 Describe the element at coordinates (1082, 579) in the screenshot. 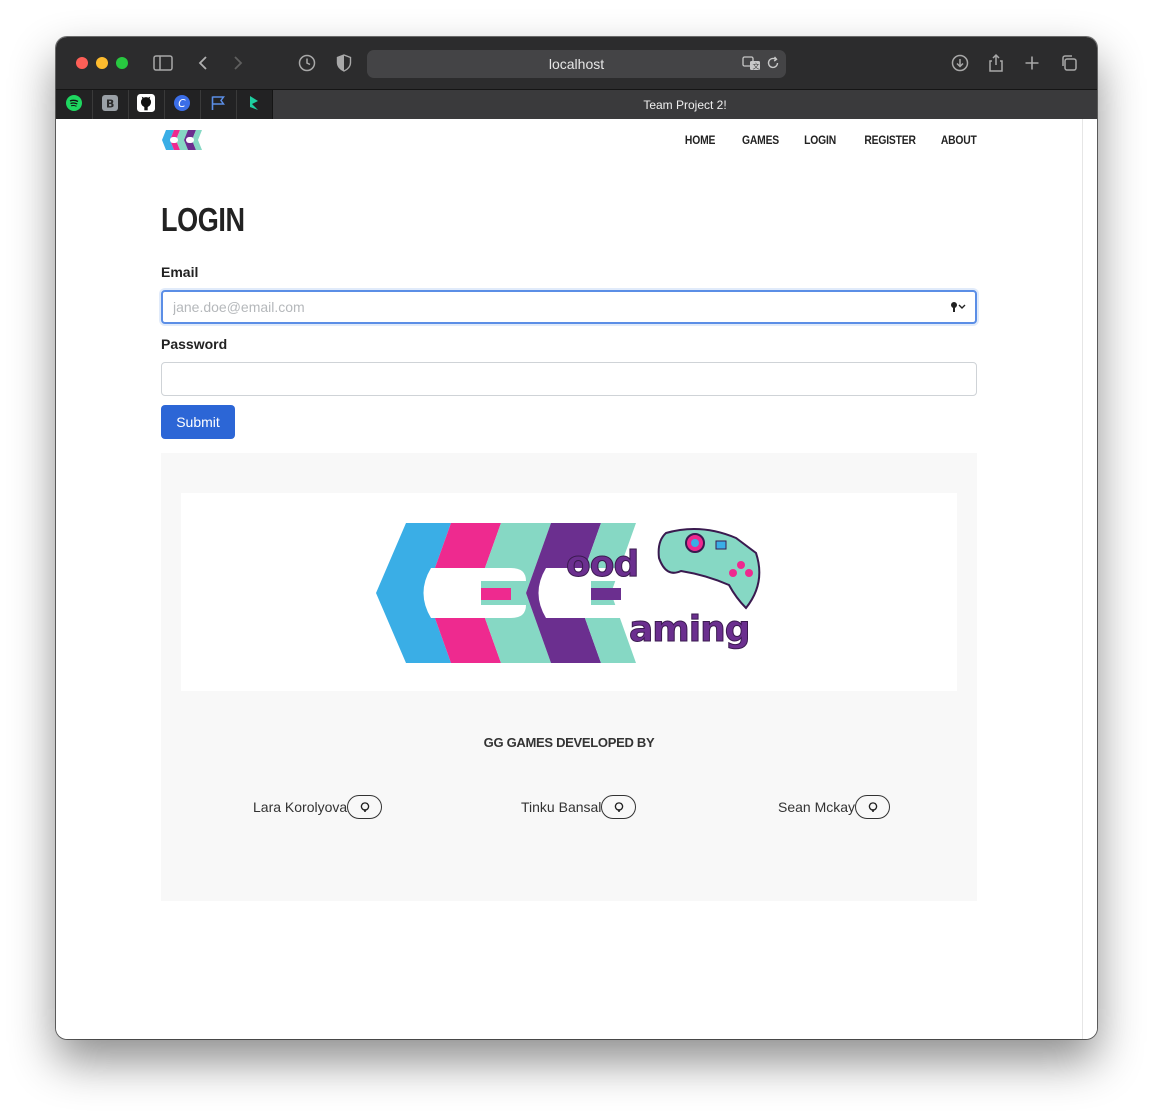

I see `scrollbar-track` at that location.